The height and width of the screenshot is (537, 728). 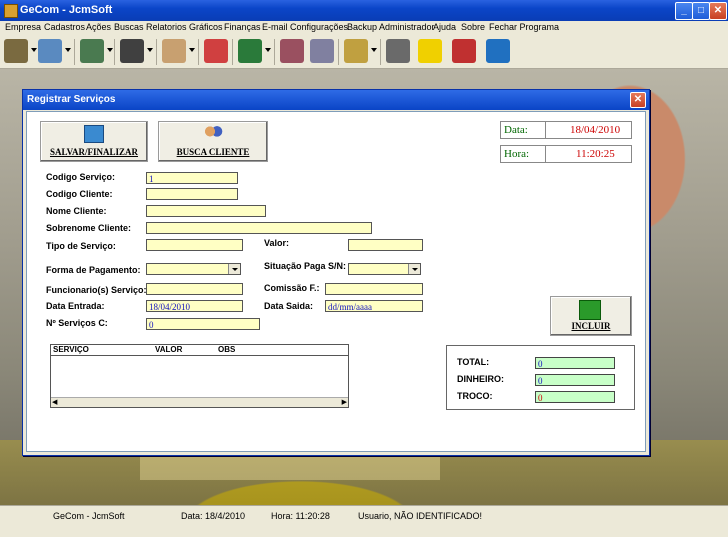 What do you see at coordinates (374, 289) in the screenshot?
I see `comissao-field` at bounding box center [374, 289].